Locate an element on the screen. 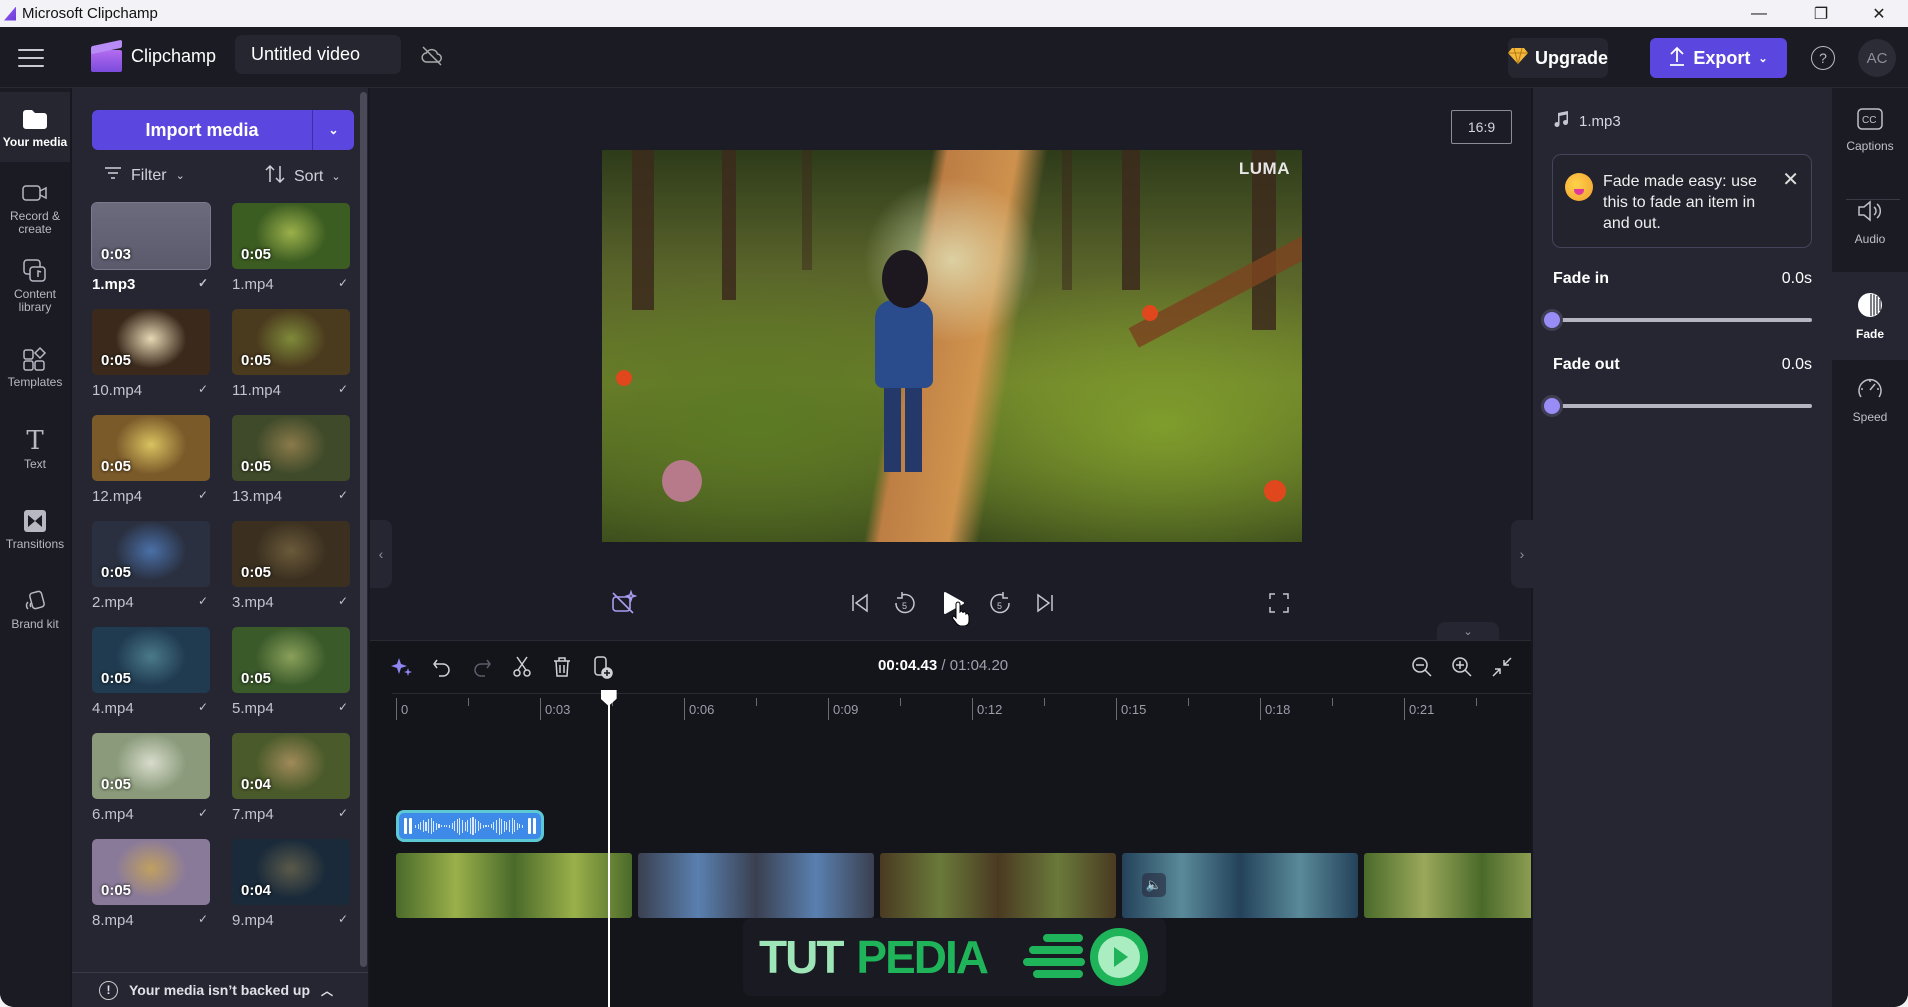 This screenshot has height=1007, width=1908. media-item: 0:05 1.mp4 ✓ is located at coordinates (292, 248).